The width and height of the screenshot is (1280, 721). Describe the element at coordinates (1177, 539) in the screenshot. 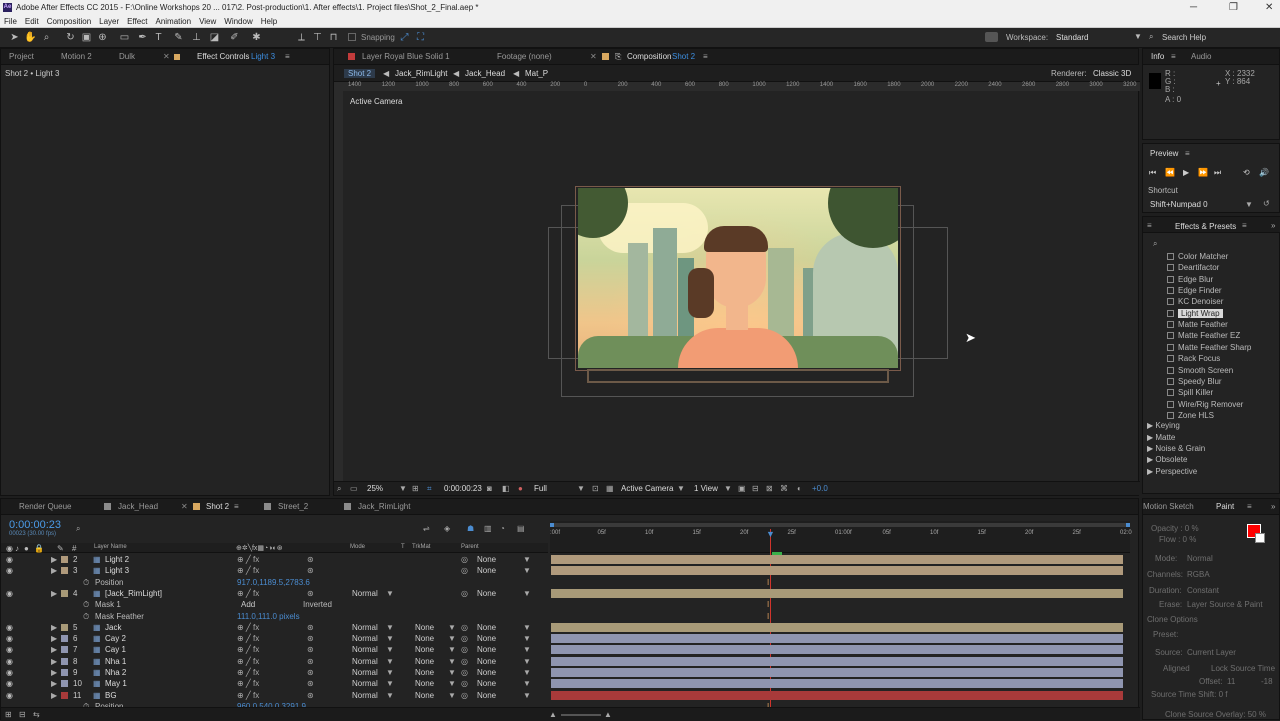

I see `paint-flow: Flow : 0 %` at that location.